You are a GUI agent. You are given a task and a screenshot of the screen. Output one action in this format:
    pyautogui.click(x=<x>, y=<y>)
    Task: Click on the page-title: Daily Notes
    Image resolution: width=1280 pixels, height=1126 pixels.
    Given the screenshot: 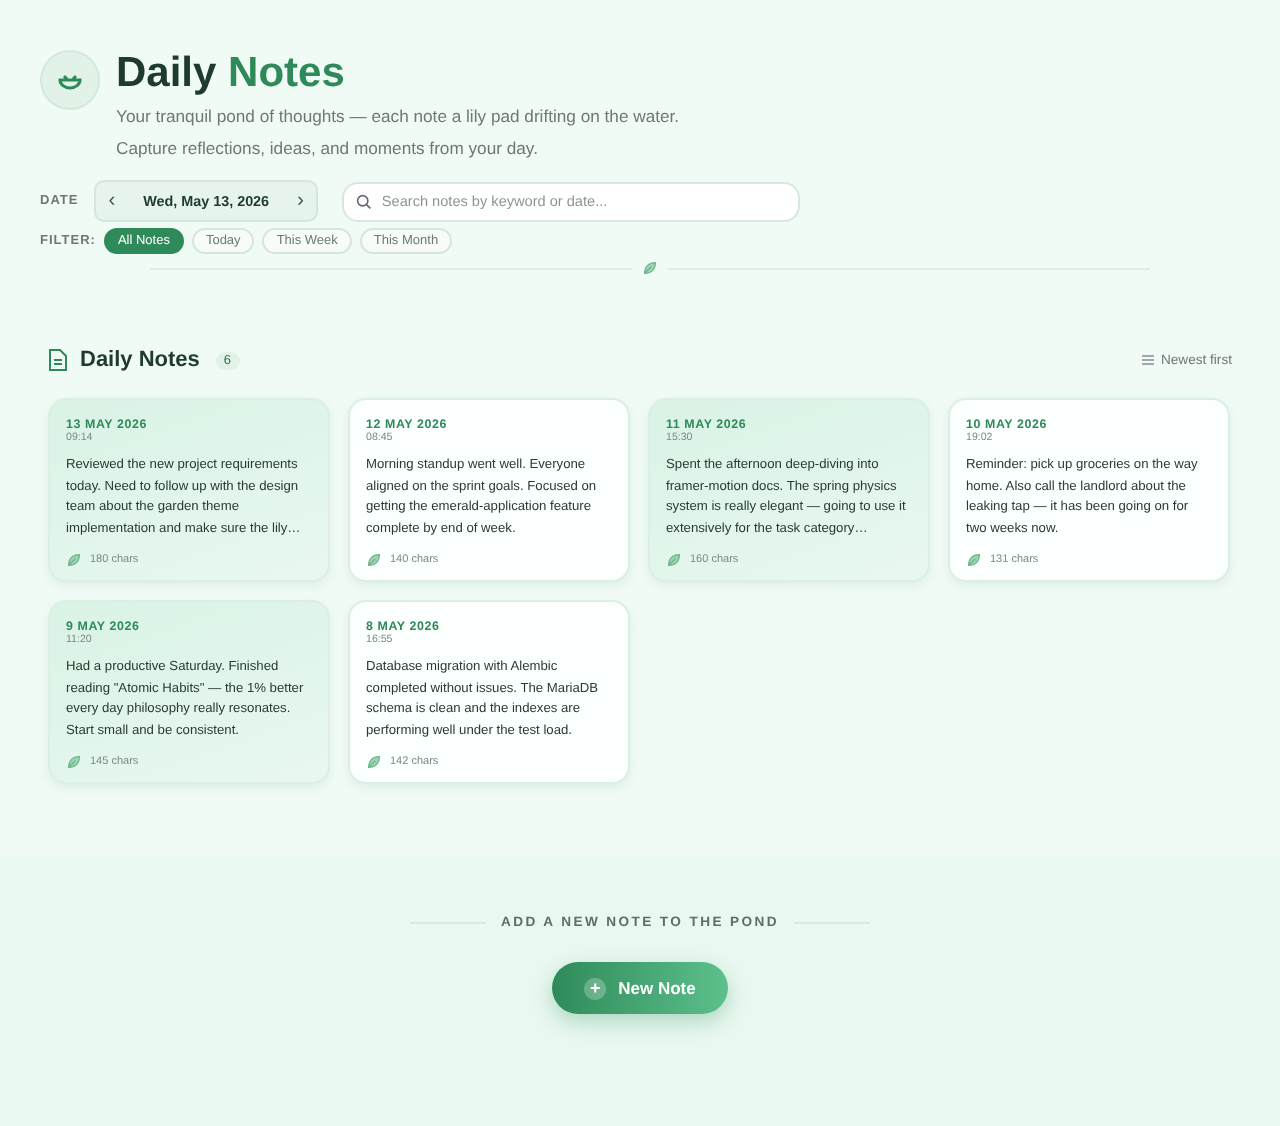 What is the action you would take?
    pyautogui.click(x=231, y=74)
    